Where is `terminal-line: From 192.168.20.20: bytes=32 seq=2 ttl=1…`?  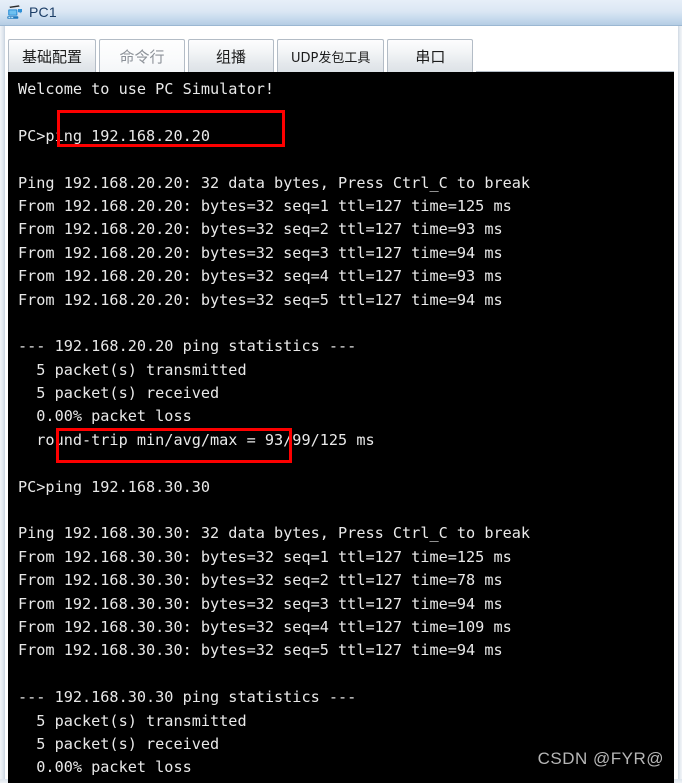 terminal-line: From 192.168.20.20: bytes=32 seq=2 ttl=1… is located at coordinates (260, 229).